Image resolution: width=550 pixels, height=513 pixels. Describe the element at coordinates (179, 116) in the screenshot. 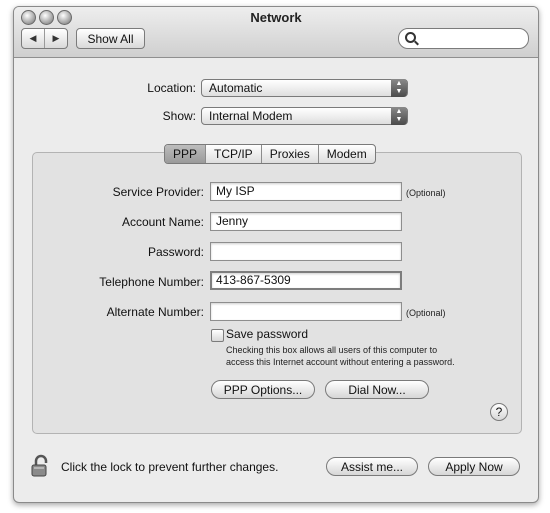

I see `show-label: Show:` at that location.